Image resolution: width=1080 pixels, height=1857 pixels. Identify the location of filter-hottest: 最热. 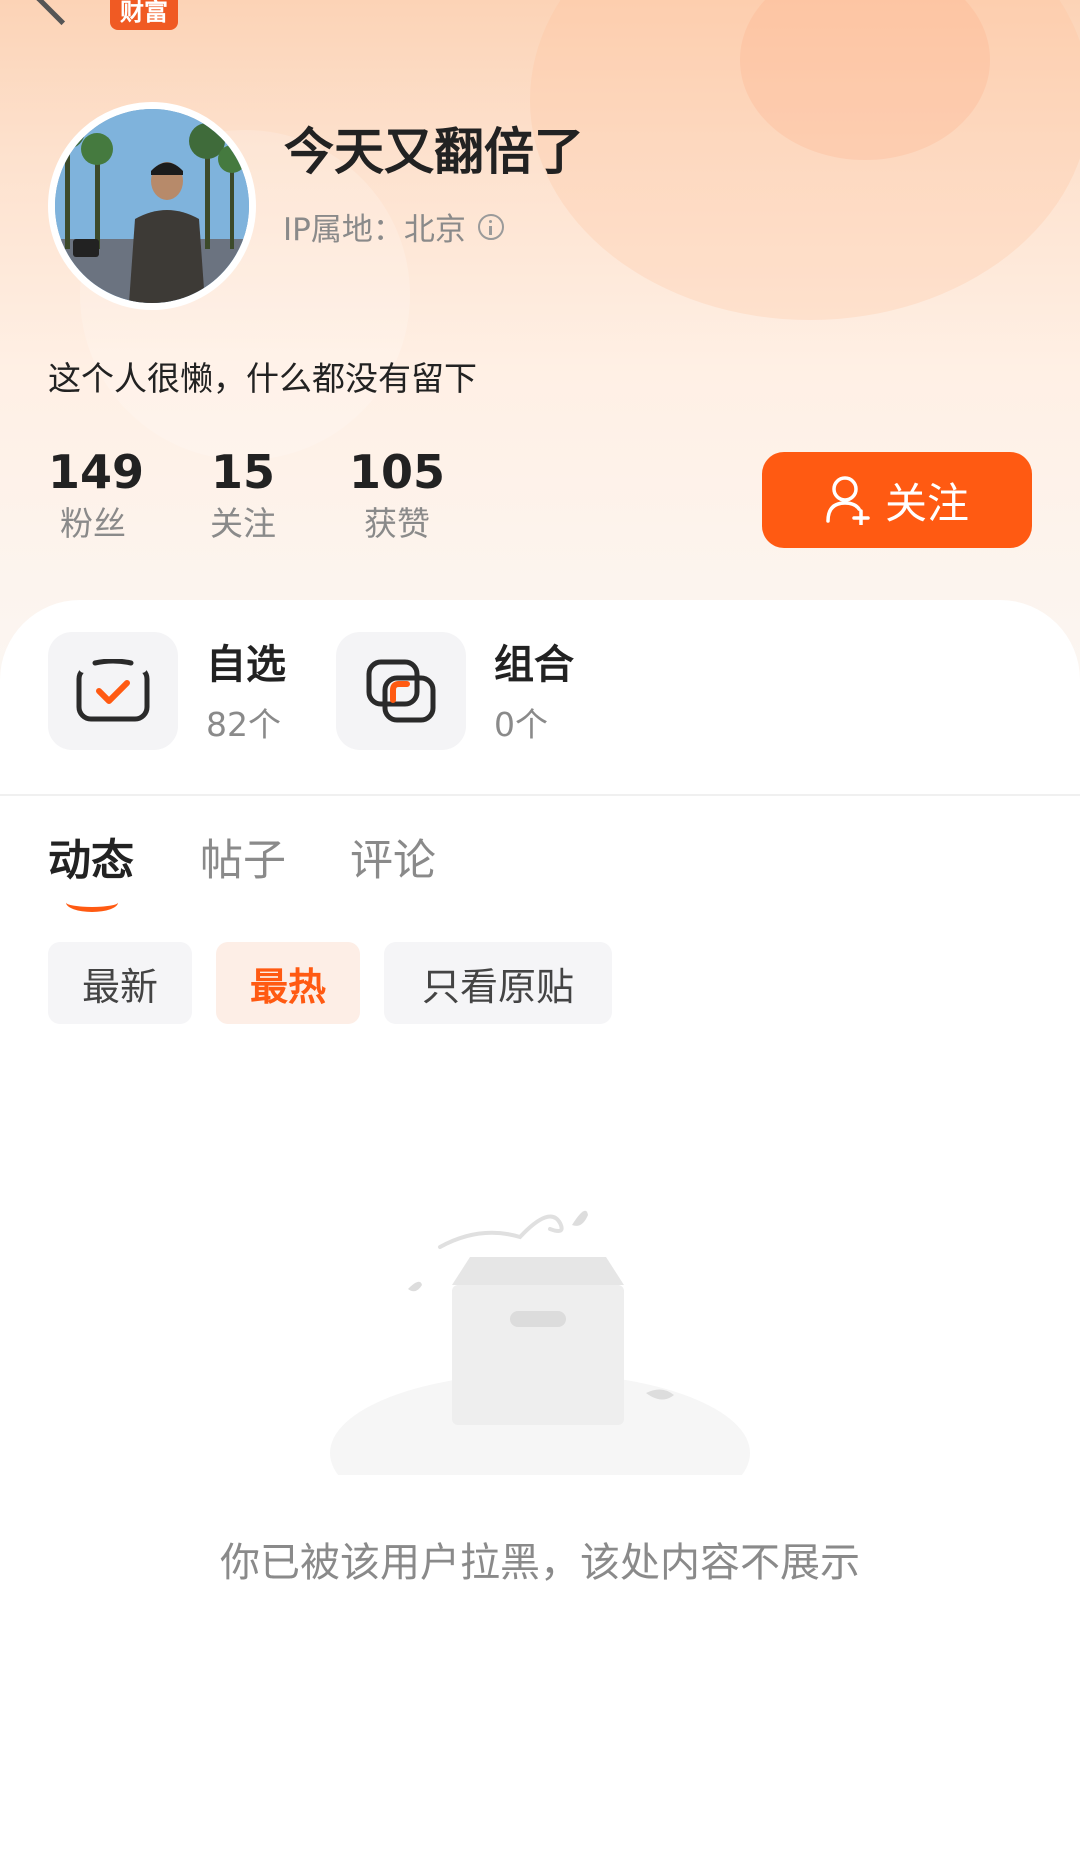
(288, 983).